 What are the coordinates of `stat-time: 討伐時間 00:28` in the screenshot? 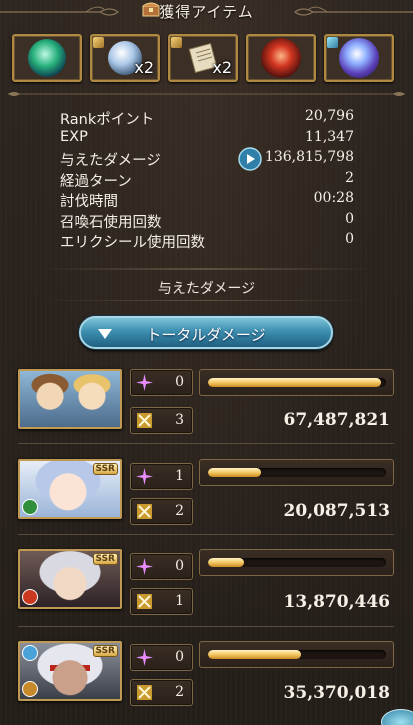 It's located at (207, 199).